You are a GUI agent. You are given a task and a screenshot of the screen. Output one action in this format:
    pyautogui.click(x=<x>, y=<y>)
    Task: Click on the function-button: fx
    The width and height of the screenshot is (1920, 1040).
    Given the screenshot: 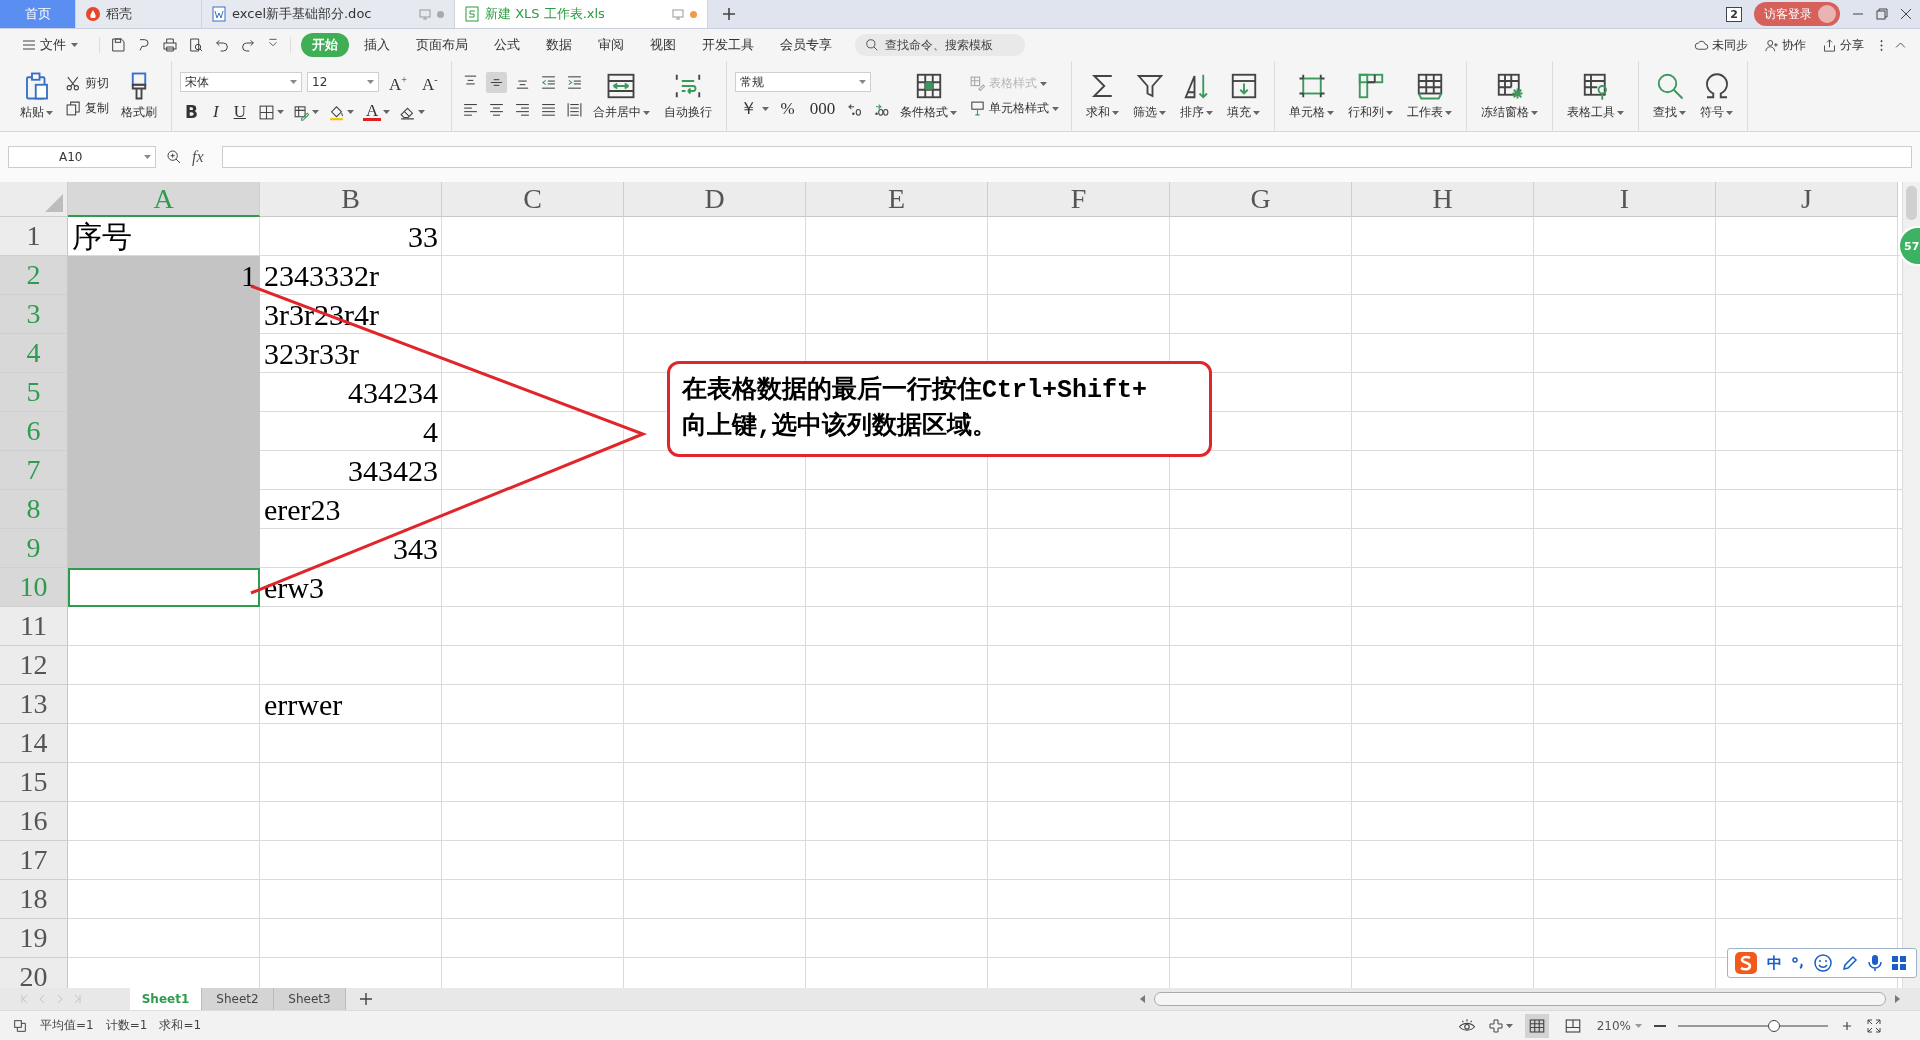 What is the action you would take?
    pyautogui.click(x=198, y=157)
    